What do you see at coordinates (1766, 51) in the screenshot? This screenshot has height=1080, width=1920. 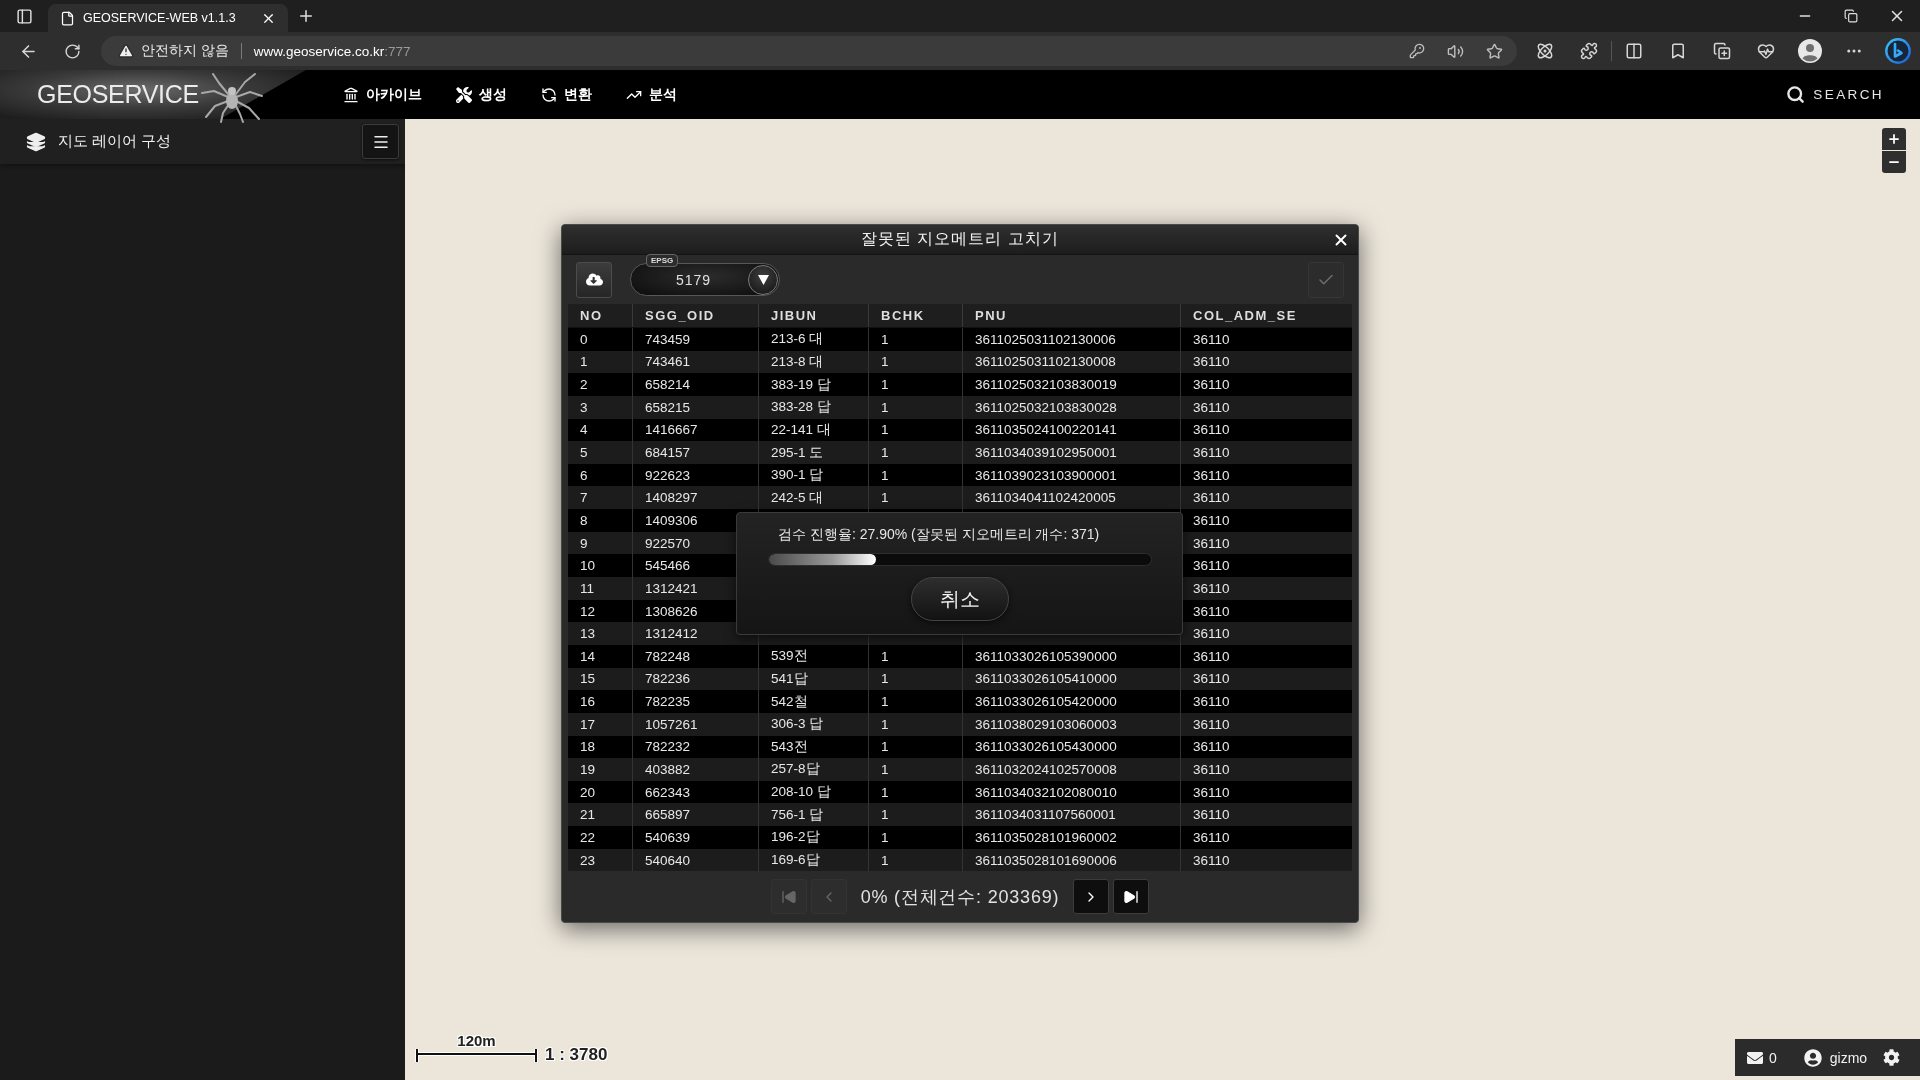 I see `heart-pulse-icon` at bounding box center [1766, 51].